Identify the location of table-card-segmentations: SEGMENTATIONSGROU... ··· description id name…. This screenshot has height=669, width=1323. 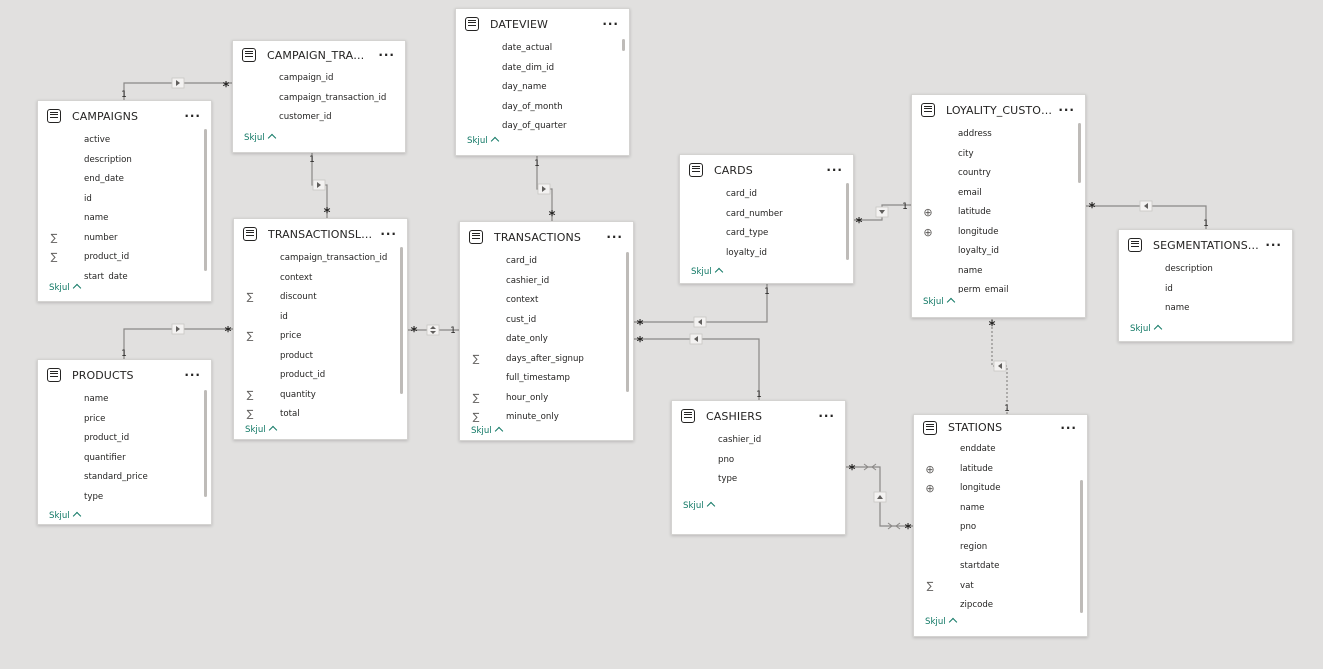
(1205, 285).